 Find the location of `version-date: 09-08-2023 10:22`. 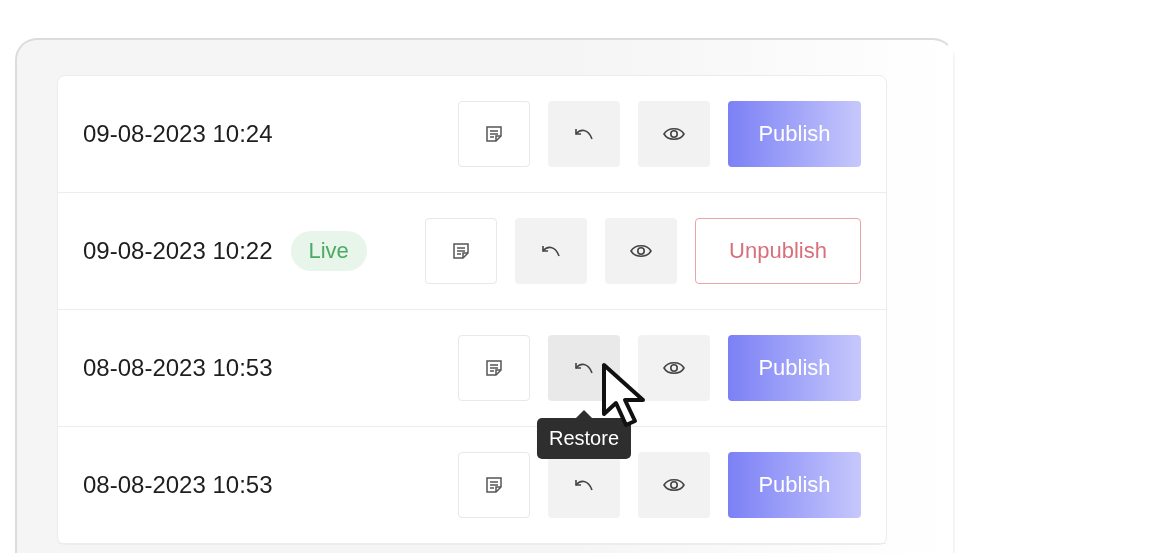

version-date: 09-08-2023 10:22 is located at coordinates (178, 251).